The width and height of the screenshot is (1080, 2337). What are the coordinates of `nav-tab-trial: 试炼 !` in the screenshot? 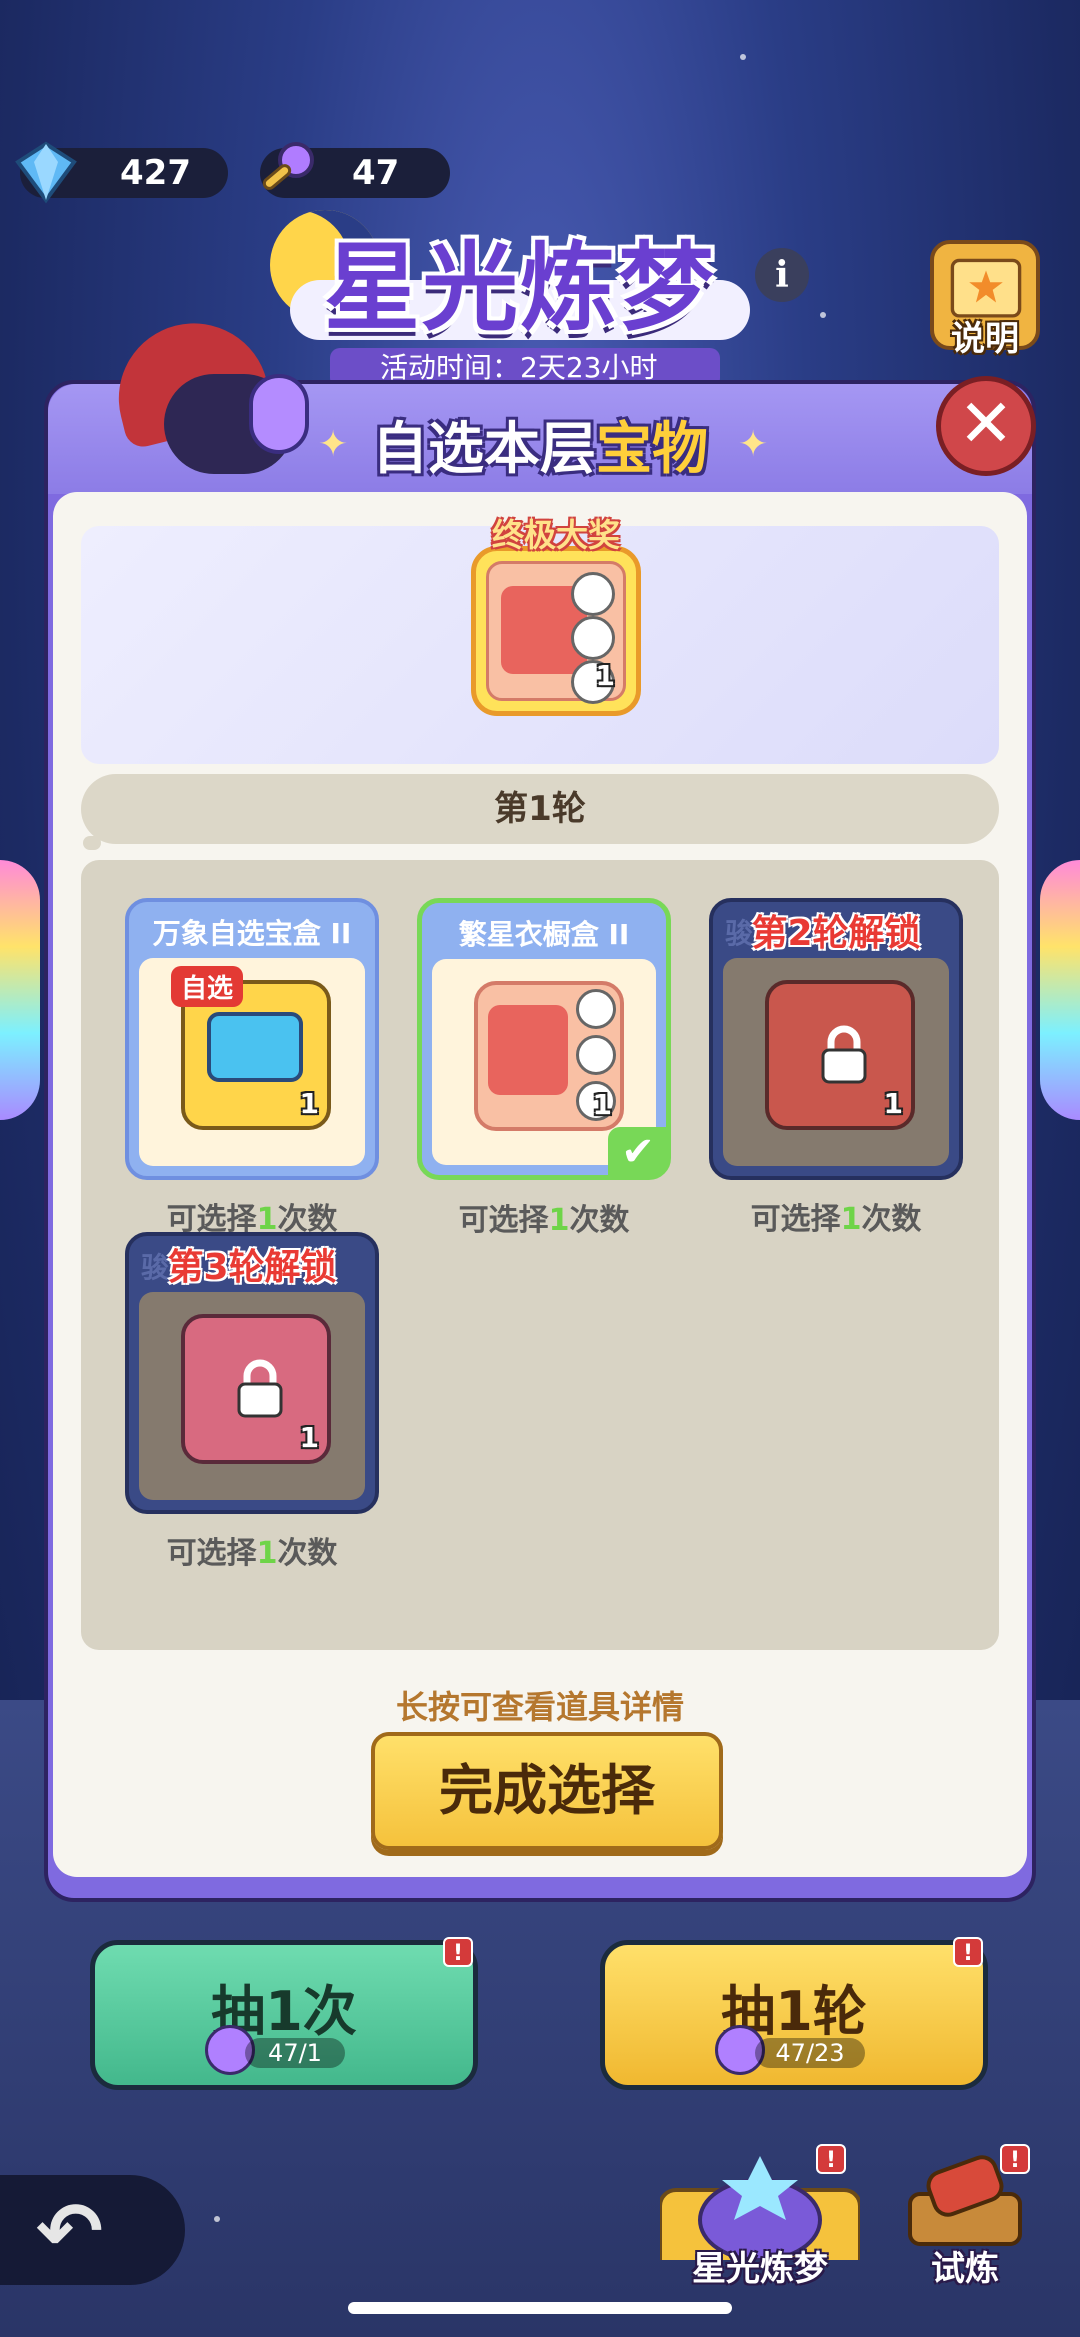 It's located at (965, 2217).